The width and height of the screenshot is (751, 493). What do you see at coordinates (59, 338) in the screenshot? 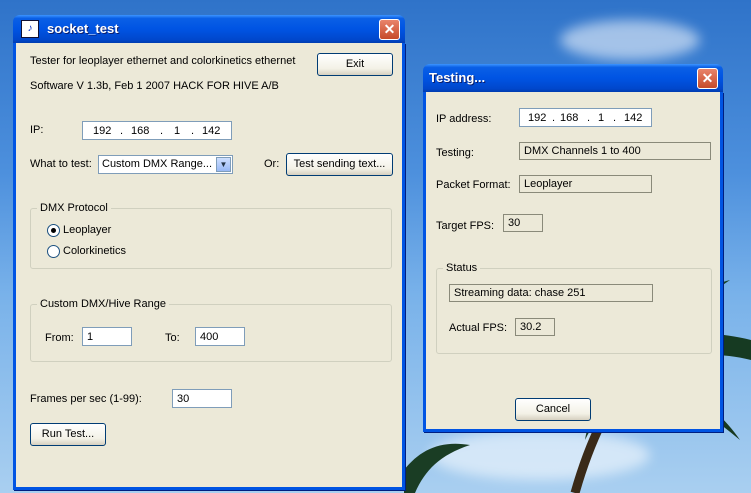
I see `from-label: From:` at bounding box center [59, 338].